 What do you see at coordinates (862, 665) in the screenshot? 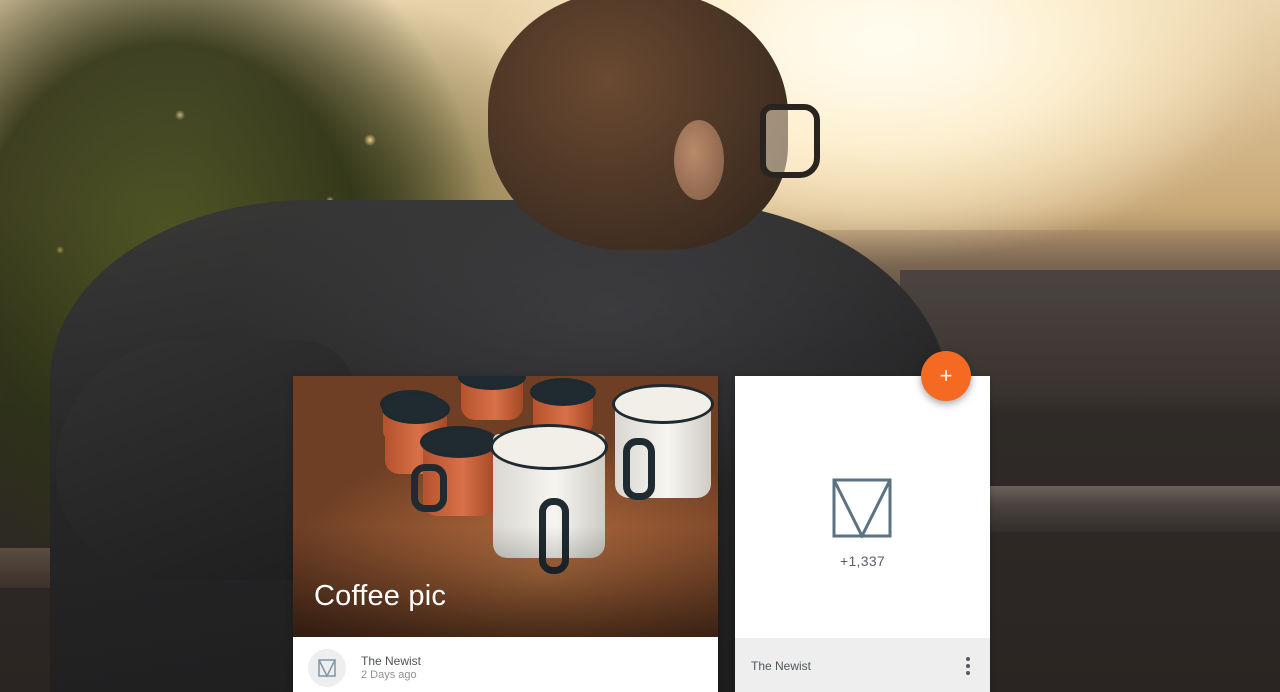
I see `card-footer: The Newist` at bounding box center [862, 665].